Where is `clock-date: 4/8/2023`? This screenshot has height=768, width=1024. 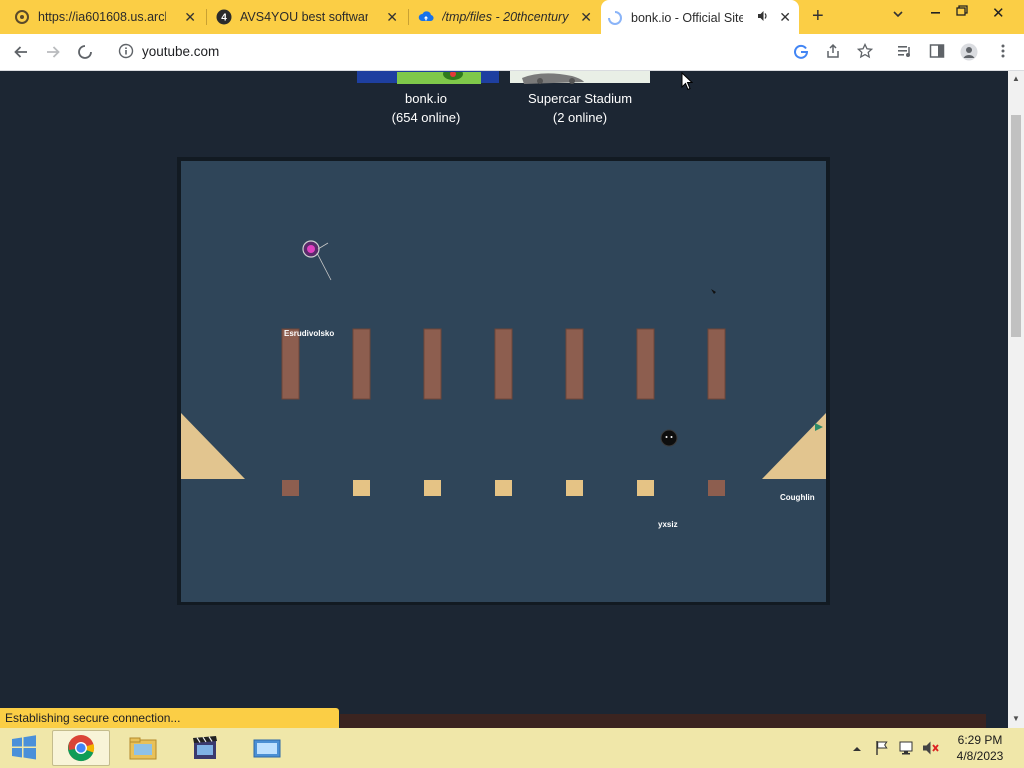
clock-date: 4/8/2023 is located at coordinates (980, 756).